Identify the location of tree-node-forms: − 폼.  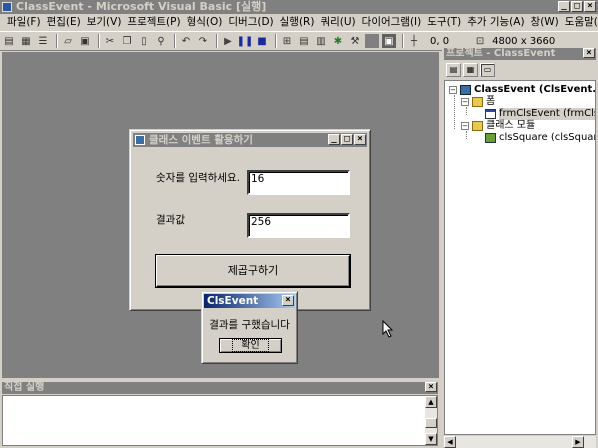
(478, 102).